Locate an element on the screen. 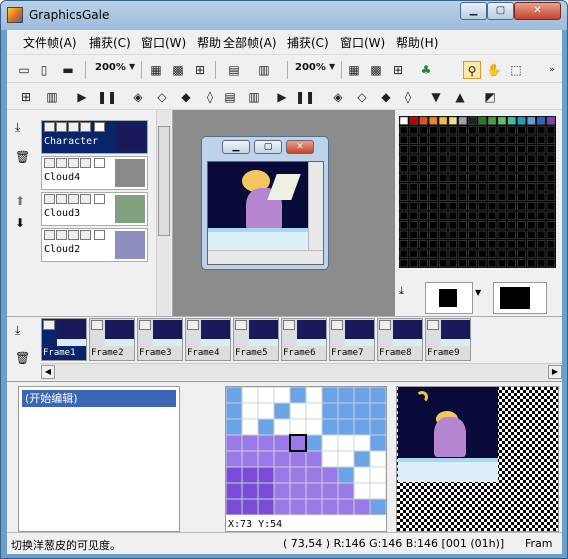  palette-grid is located at coordinates (477, 192).